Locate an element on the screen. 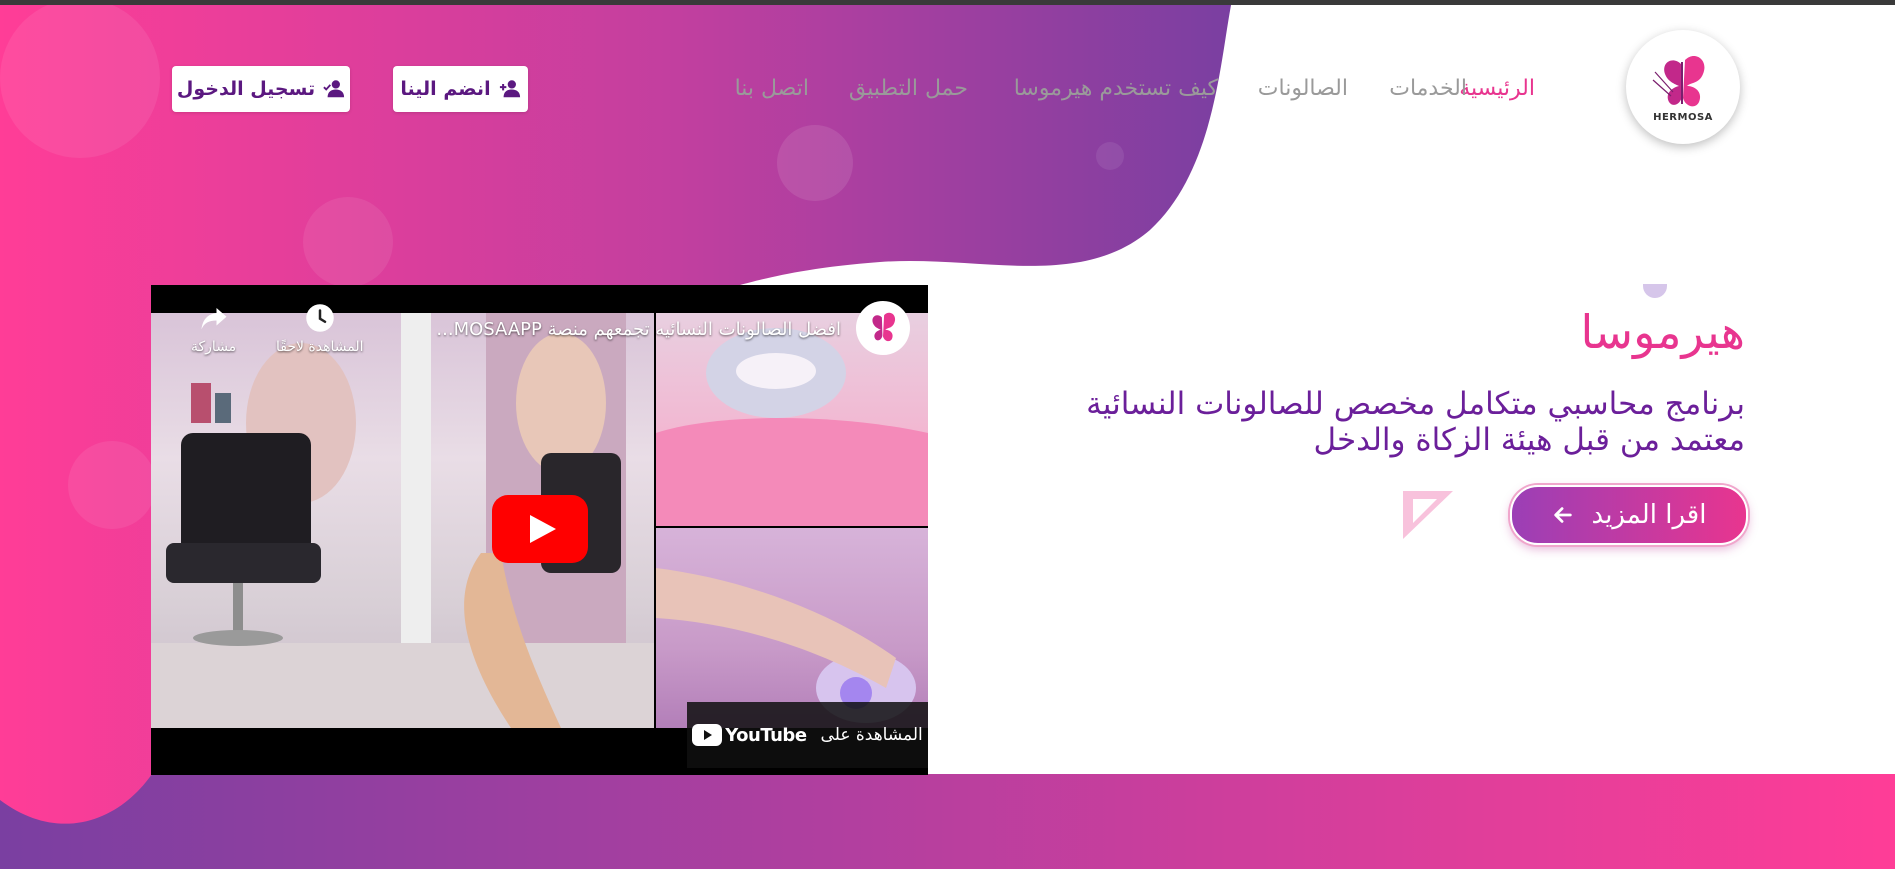  nav-how-to-use: كيف تستخدم هيرموسا is located at coordinates (1116, 88).